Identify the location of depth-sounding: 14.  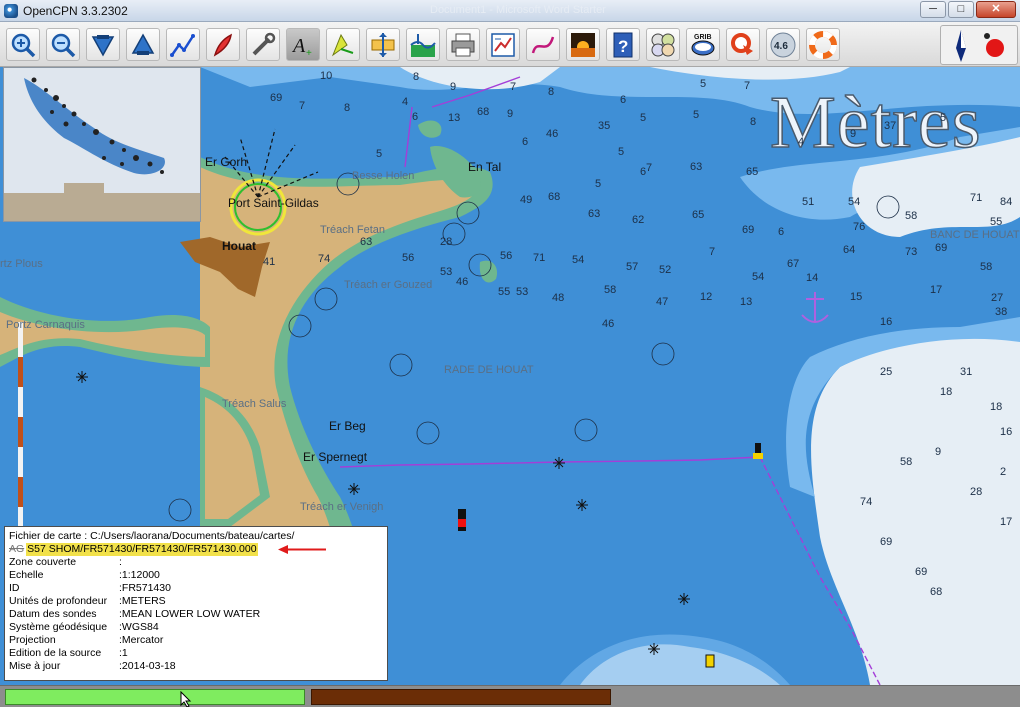
(812, 278).